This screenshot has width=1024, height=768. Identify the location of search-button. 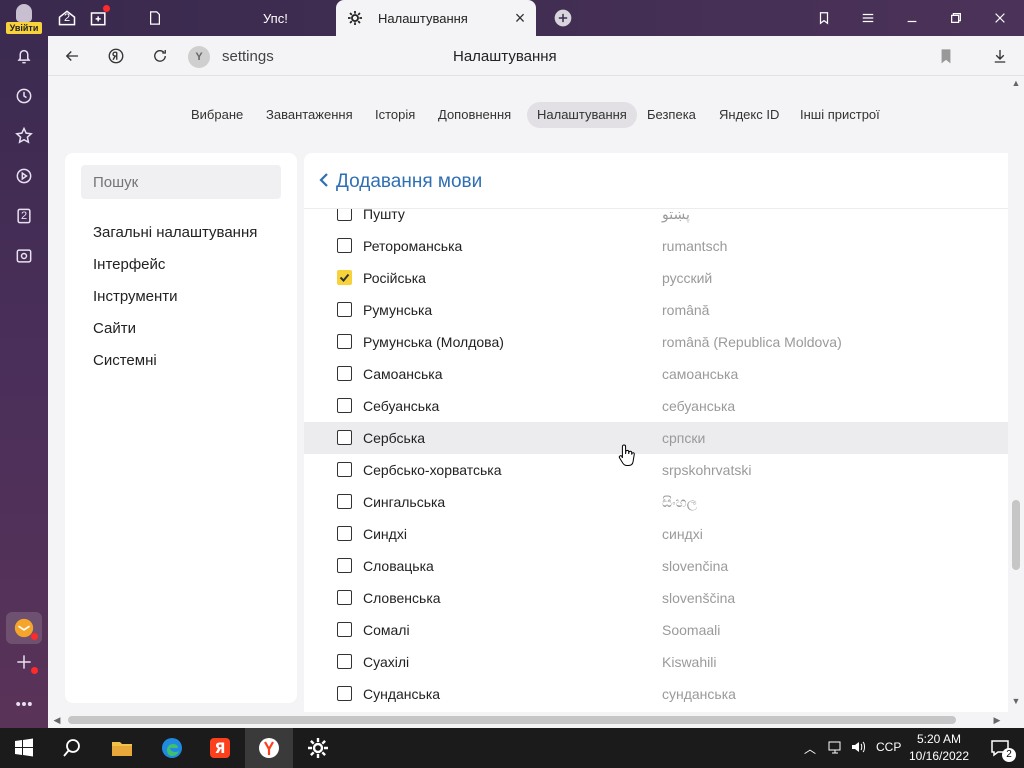
(72, 748).